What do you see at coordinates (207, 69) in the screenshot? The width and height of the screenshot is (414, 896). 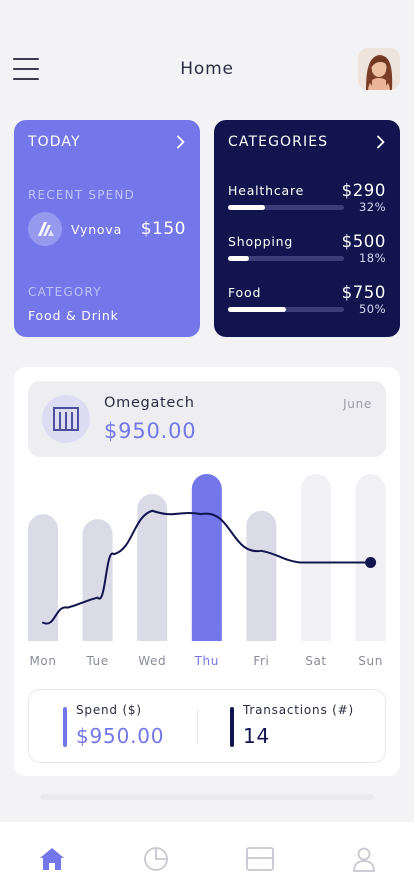 I see `page-title: Home` at bounding box center [207, 69].